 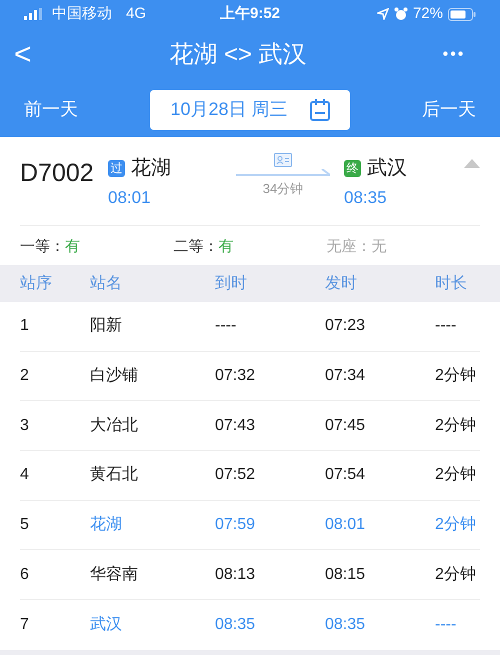 I want to click on table-cell-text: 阳新, so click(x=106, y=326).